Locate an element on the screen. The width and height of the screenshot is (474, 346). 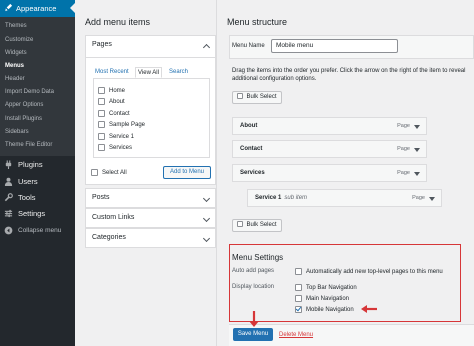
add-menu-items-title: Add menu items is located at coordinates (118, 22).